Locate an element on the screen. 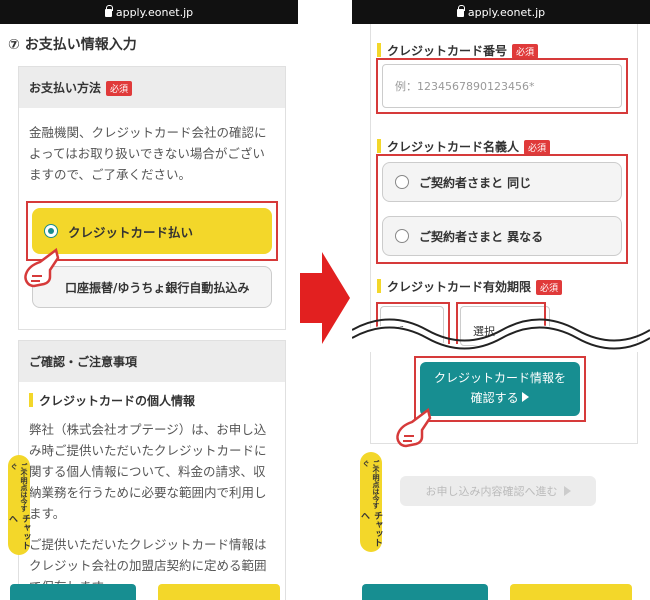  wavy-break-line is located at coordinates (501, 335).